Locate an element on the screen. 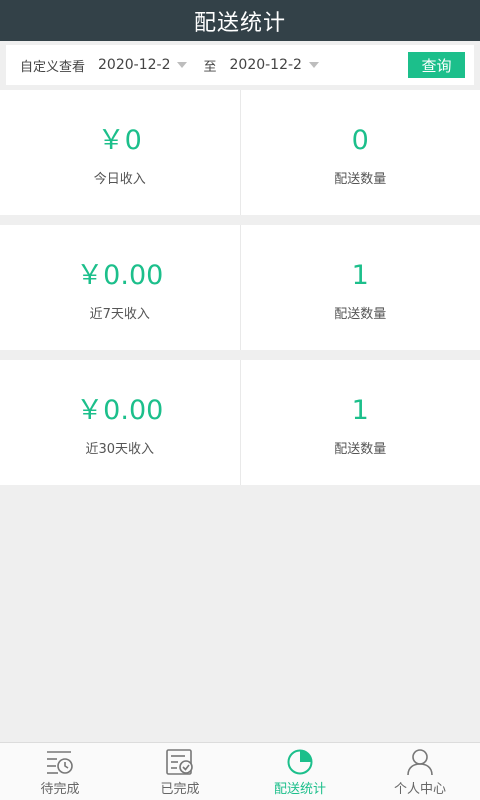  date-filter-bar: 自定义查看 2020-12-2 至 2020-12-2 查询 is located at coordinates (240, 65).